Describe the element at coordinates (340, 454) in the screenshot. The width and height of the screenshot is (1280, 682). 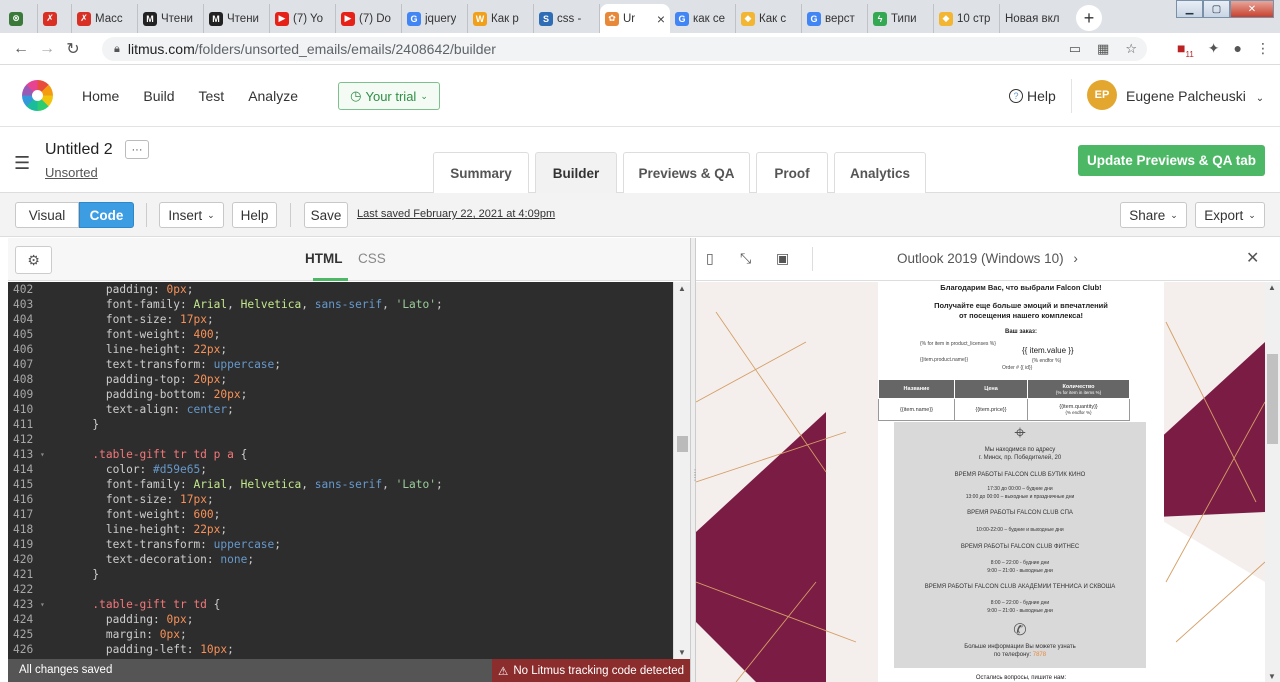
I see `code-line: 413 ▾ .table-gift tr td p a {` at that location.